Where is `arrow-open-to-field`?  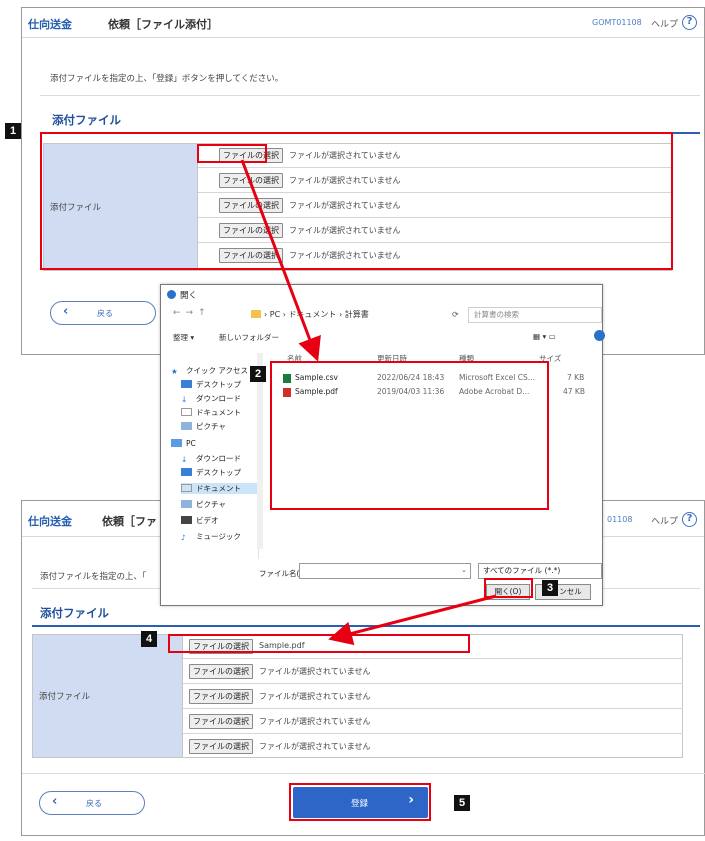
arrow-open-to-field is located at coordinates (412, 620).